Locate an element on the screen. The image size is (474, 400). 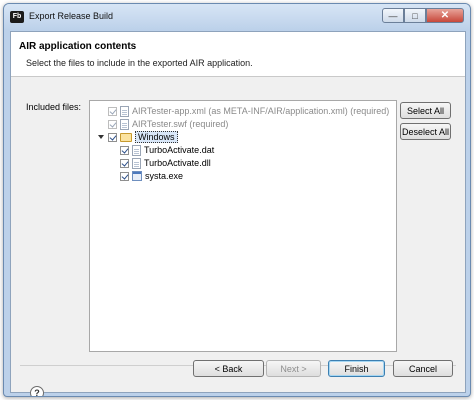
window-controls: — □ ✕ is located at coordinates (423, 15).